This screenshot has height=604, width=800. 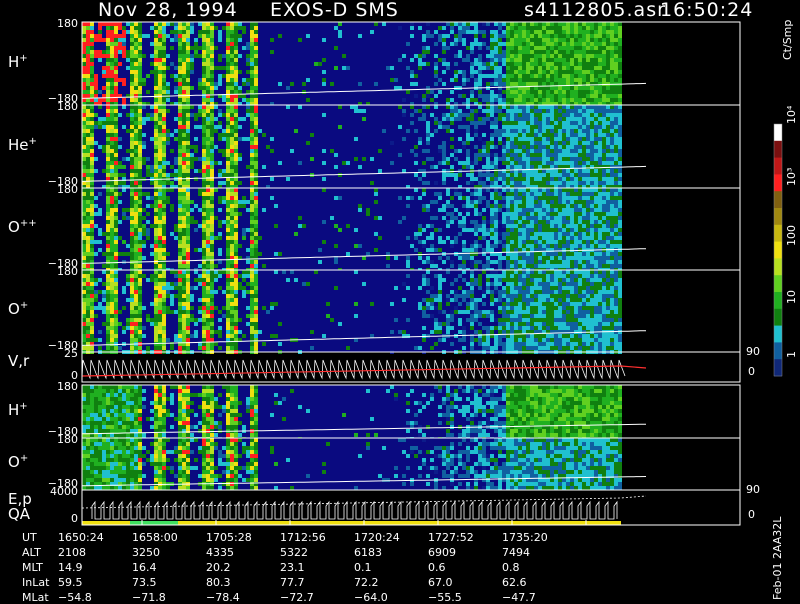 I want to click on panel-label-3: O+, so click(x=18, y=309).